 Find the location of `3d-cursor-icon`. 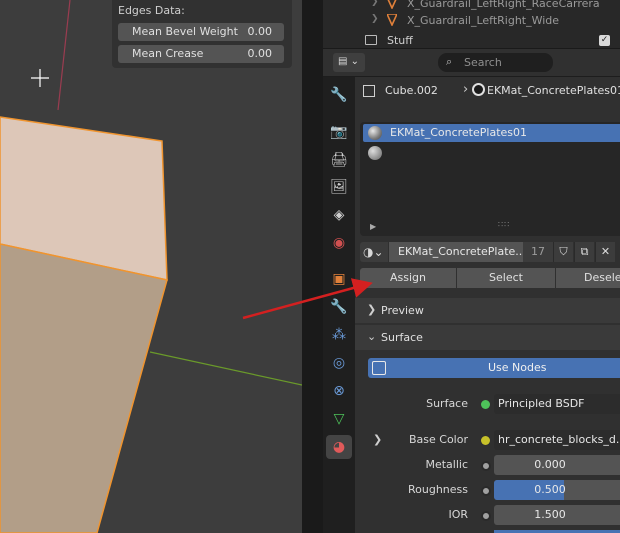

3d-cursor-icon is located at coordinates (40, 78).